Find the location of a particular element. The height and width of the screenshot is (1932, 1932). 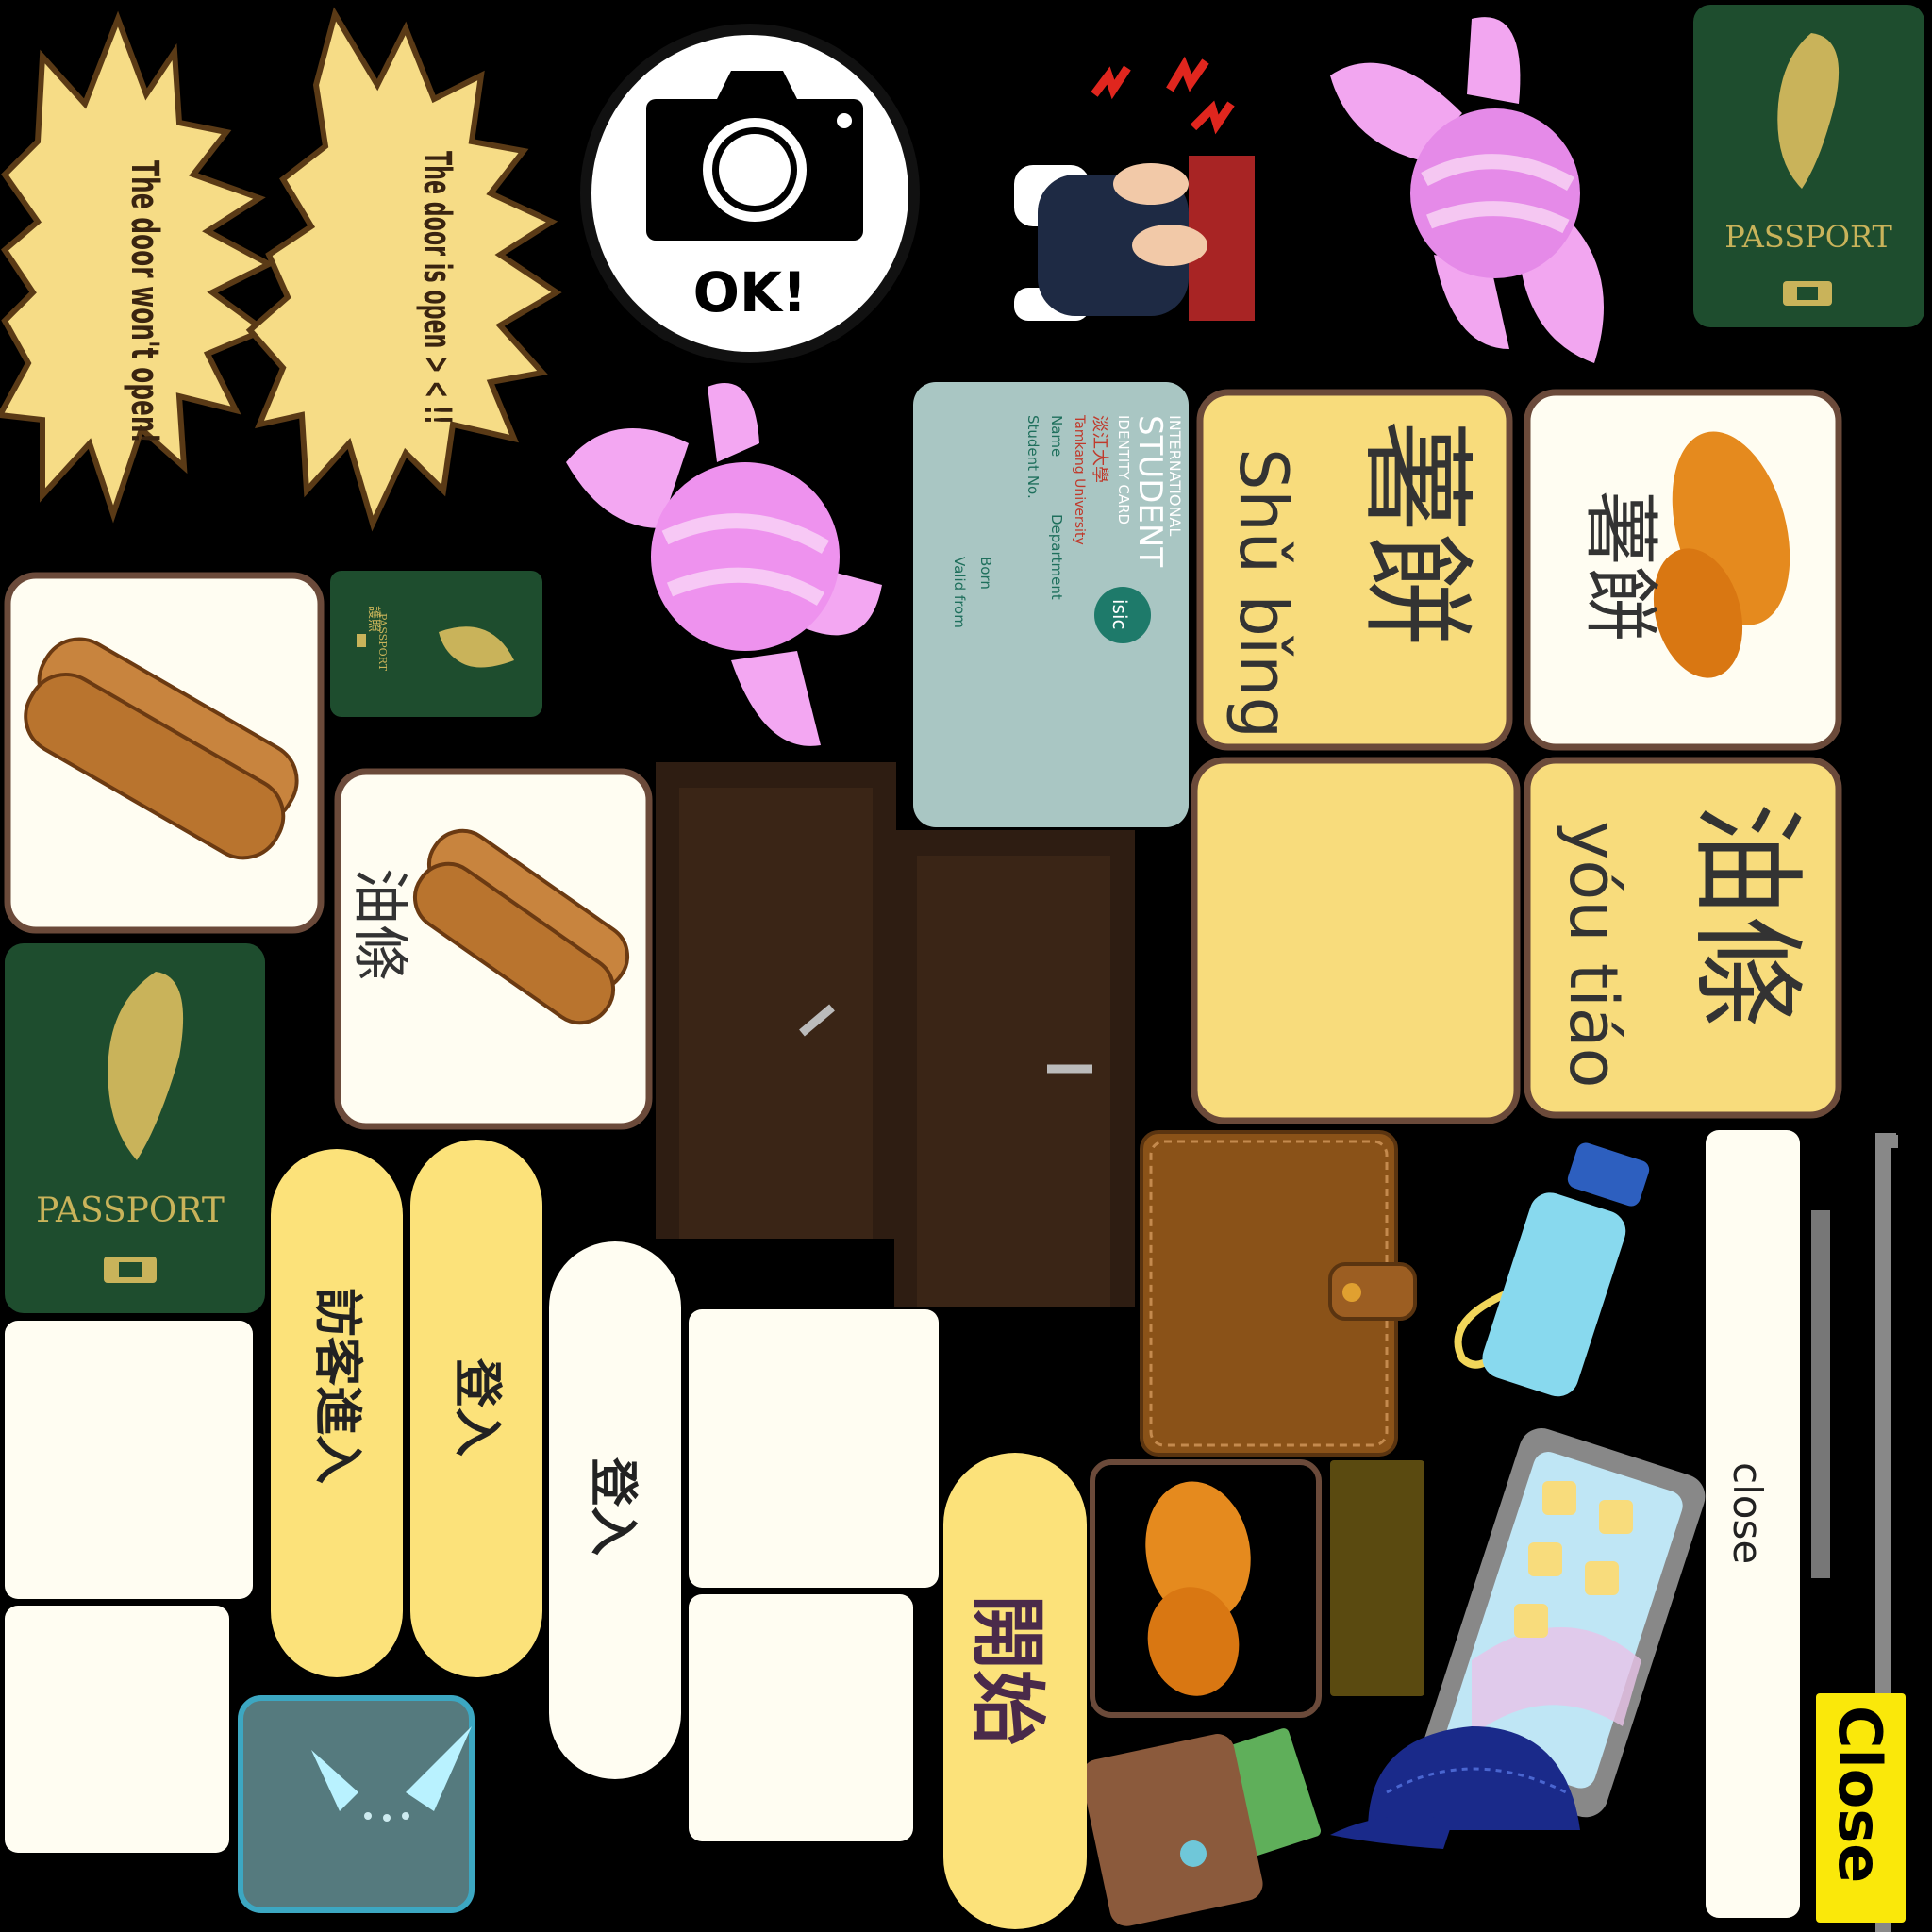

guest-login-button: 訪客進入 is located at coordinates (337, 1413).